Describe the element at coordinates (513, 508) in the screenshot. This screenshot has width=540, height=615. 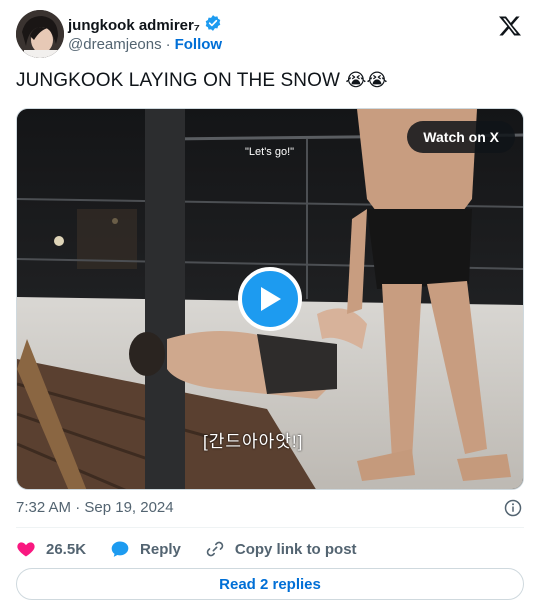
I see `info-icon` at that location.